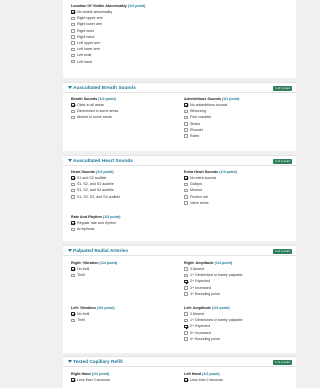  Describe the element at coordinates (104, 88) in the screenshot. I see `section-title: Auscultated Breath Sounds` at that location.